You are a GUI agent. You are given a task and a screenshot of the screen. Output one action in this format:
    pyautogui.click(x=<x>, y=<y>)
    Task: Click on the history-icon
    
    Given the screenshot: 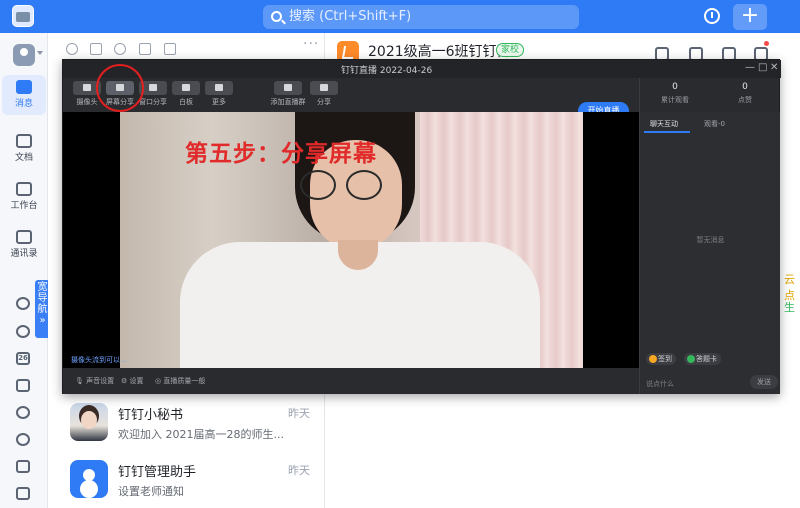 What is the action you would take?
    pyautogui.click(x=712, y=16)
    